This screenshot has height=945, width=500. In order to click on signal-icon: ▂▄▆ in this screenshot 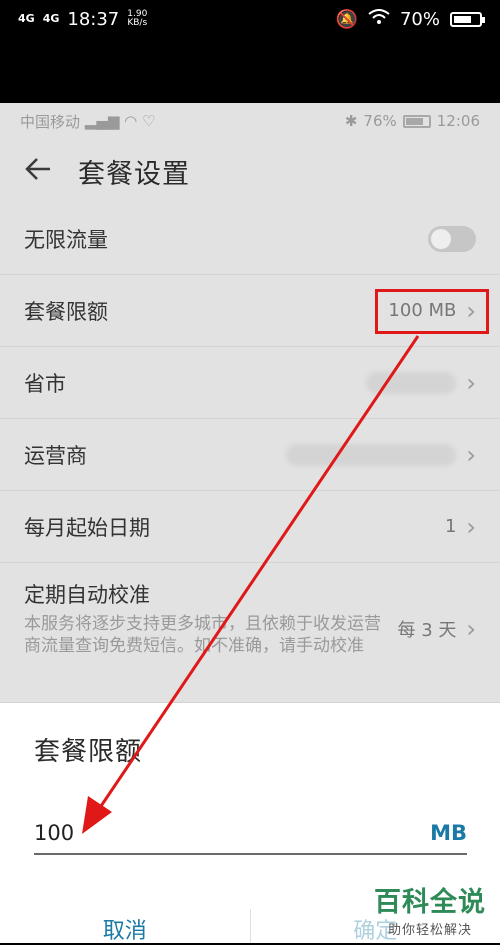, I will do `click(102, 121)`.